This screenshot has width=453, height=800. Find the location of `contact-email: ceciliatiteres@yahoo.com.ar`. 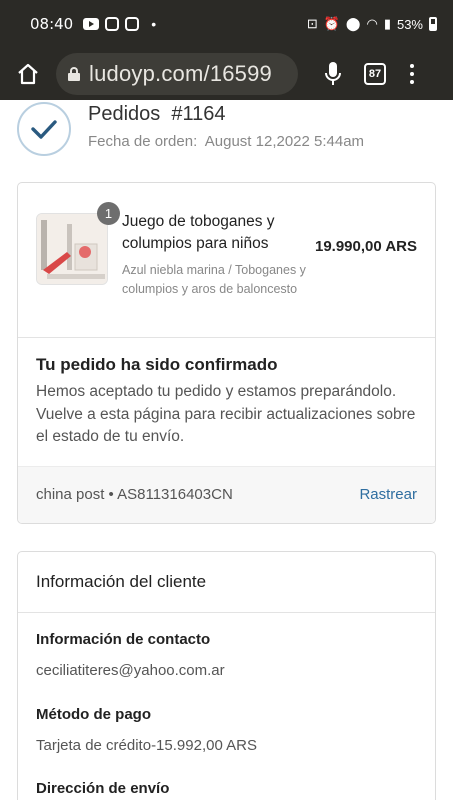

contact-email: ceciliatiteres@yahoo.com.ar is located at coordinates (130, 670).